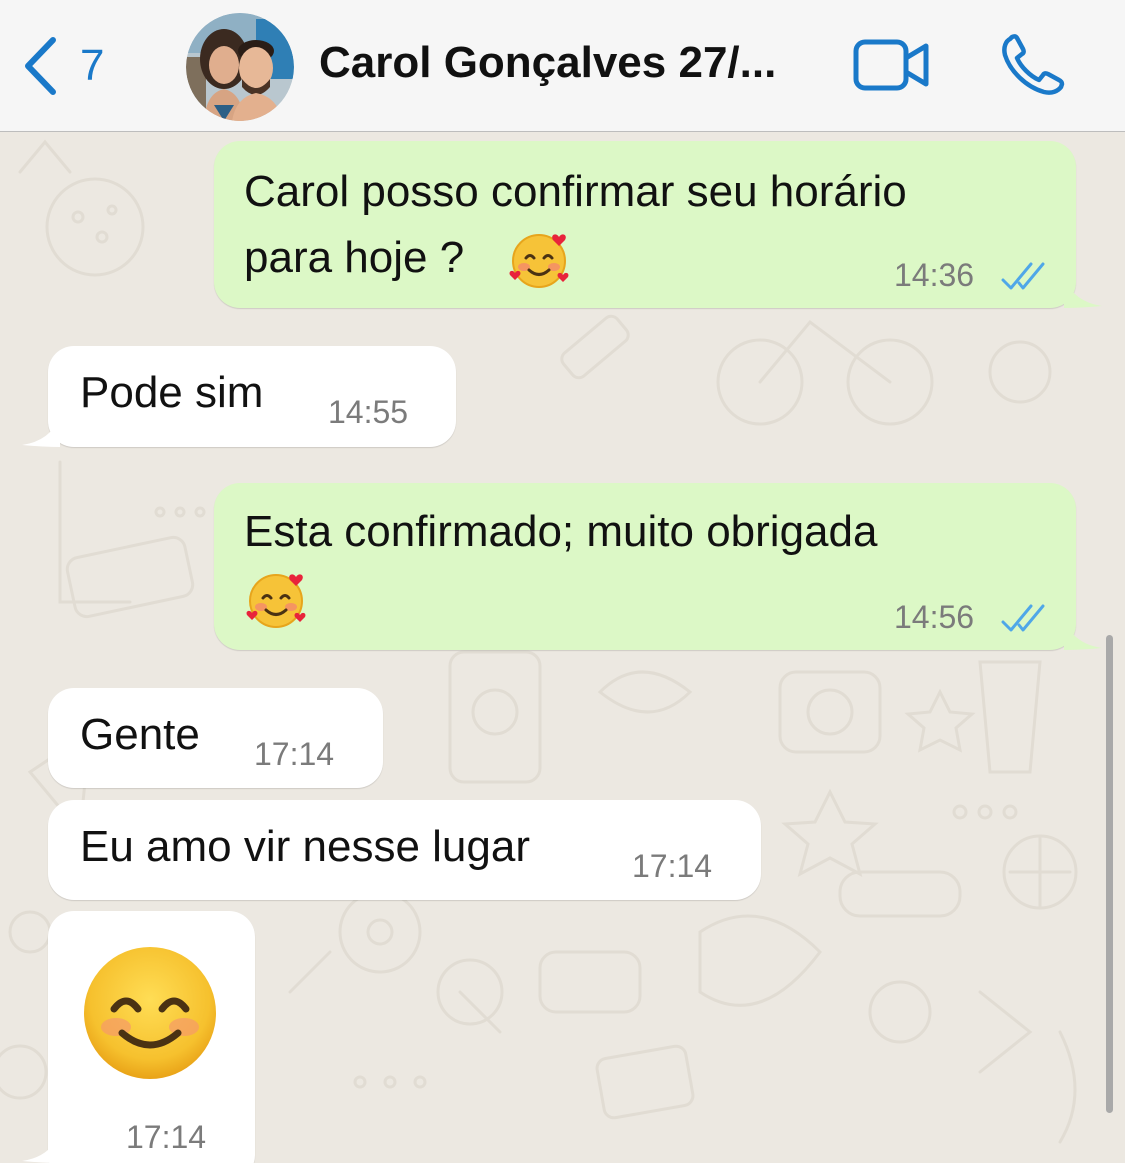  I want to click on back-button: 7, so click(63, 66).